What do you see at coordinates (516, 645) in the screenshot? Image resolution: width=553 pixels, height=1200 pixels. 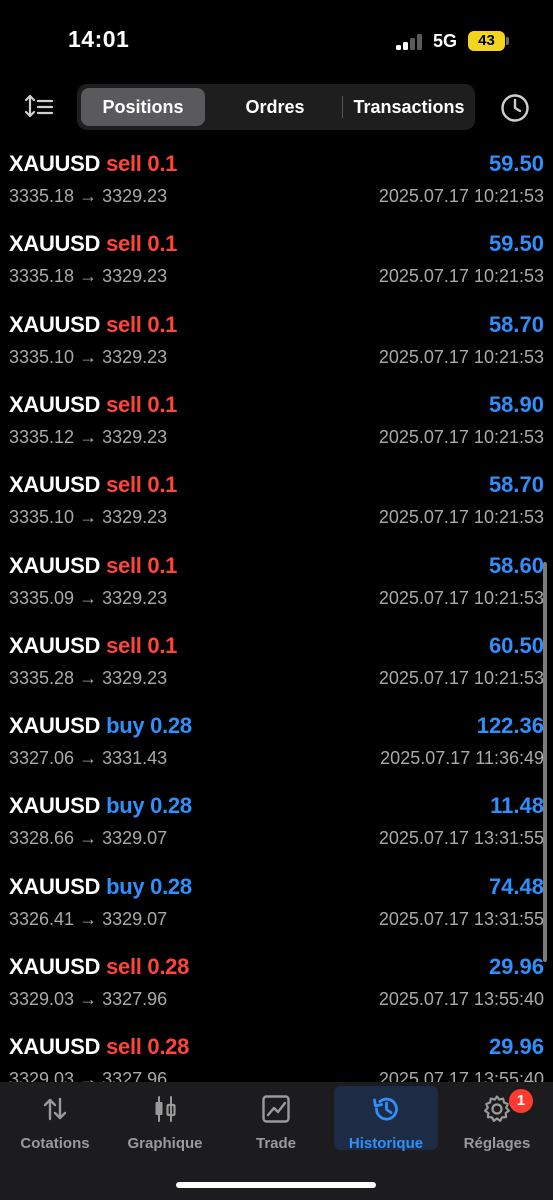 I see `deal-profit: 60.50` at bounding box center [516, 645].